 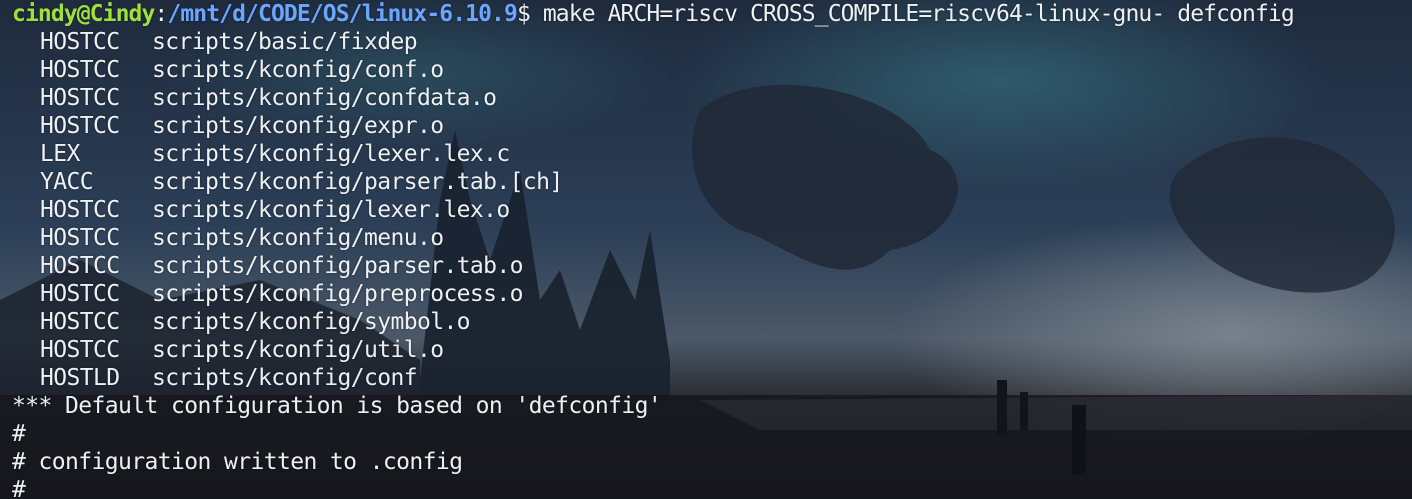 I want to click on build-line: HOSTCC scripts/kconfig/util.o, so click(x=712, y=350).